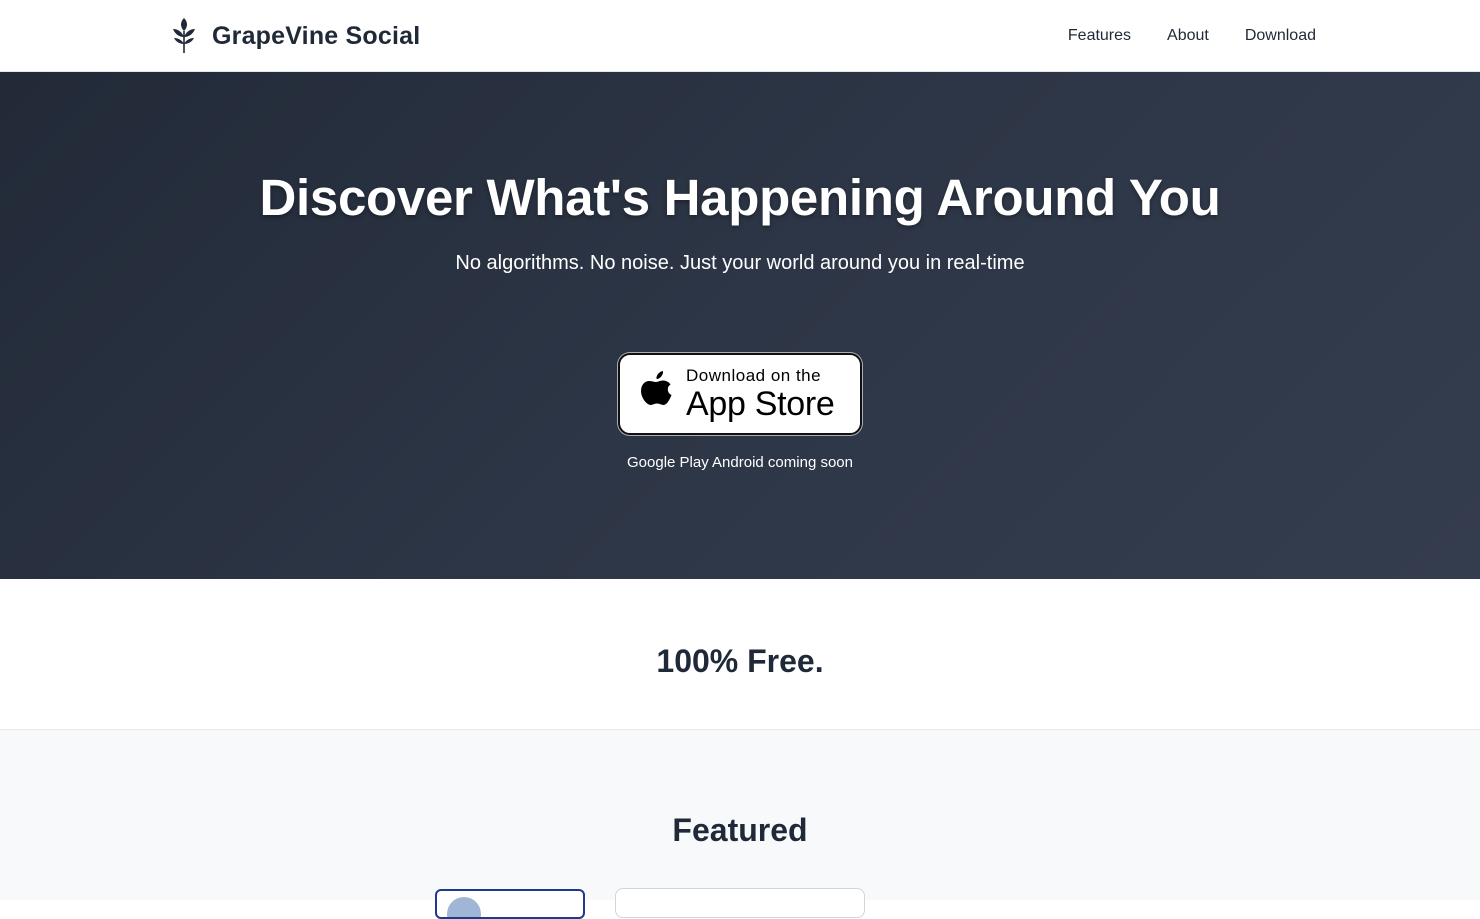  What do you see at coordinates (740, 36) in the screenshot?
I see `site-header: GrapeVine Social Features About Download` at bounding box center [740, 36].